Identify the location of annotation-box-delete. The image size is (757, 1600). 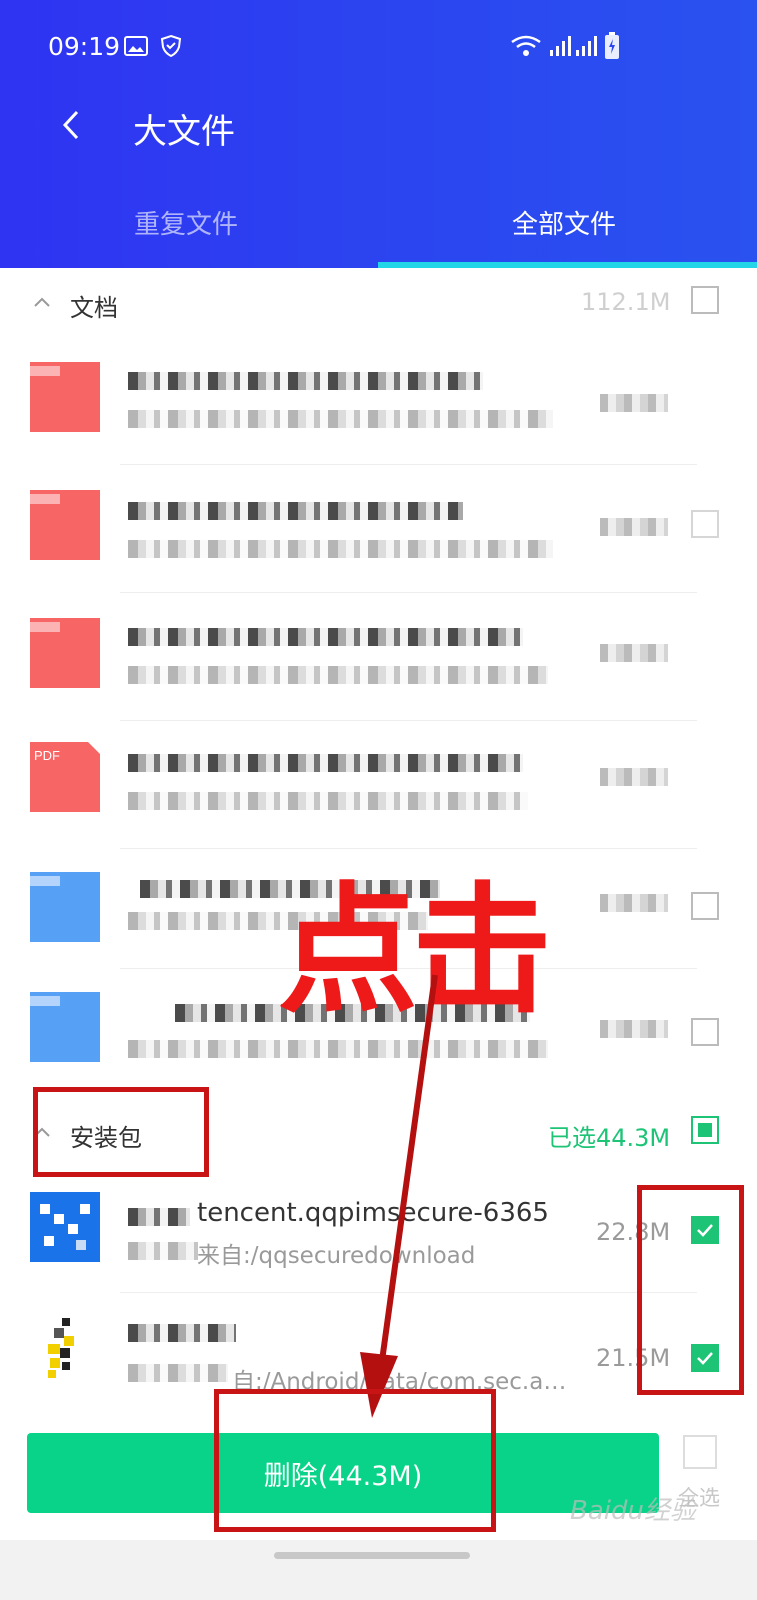
(355, 1460).